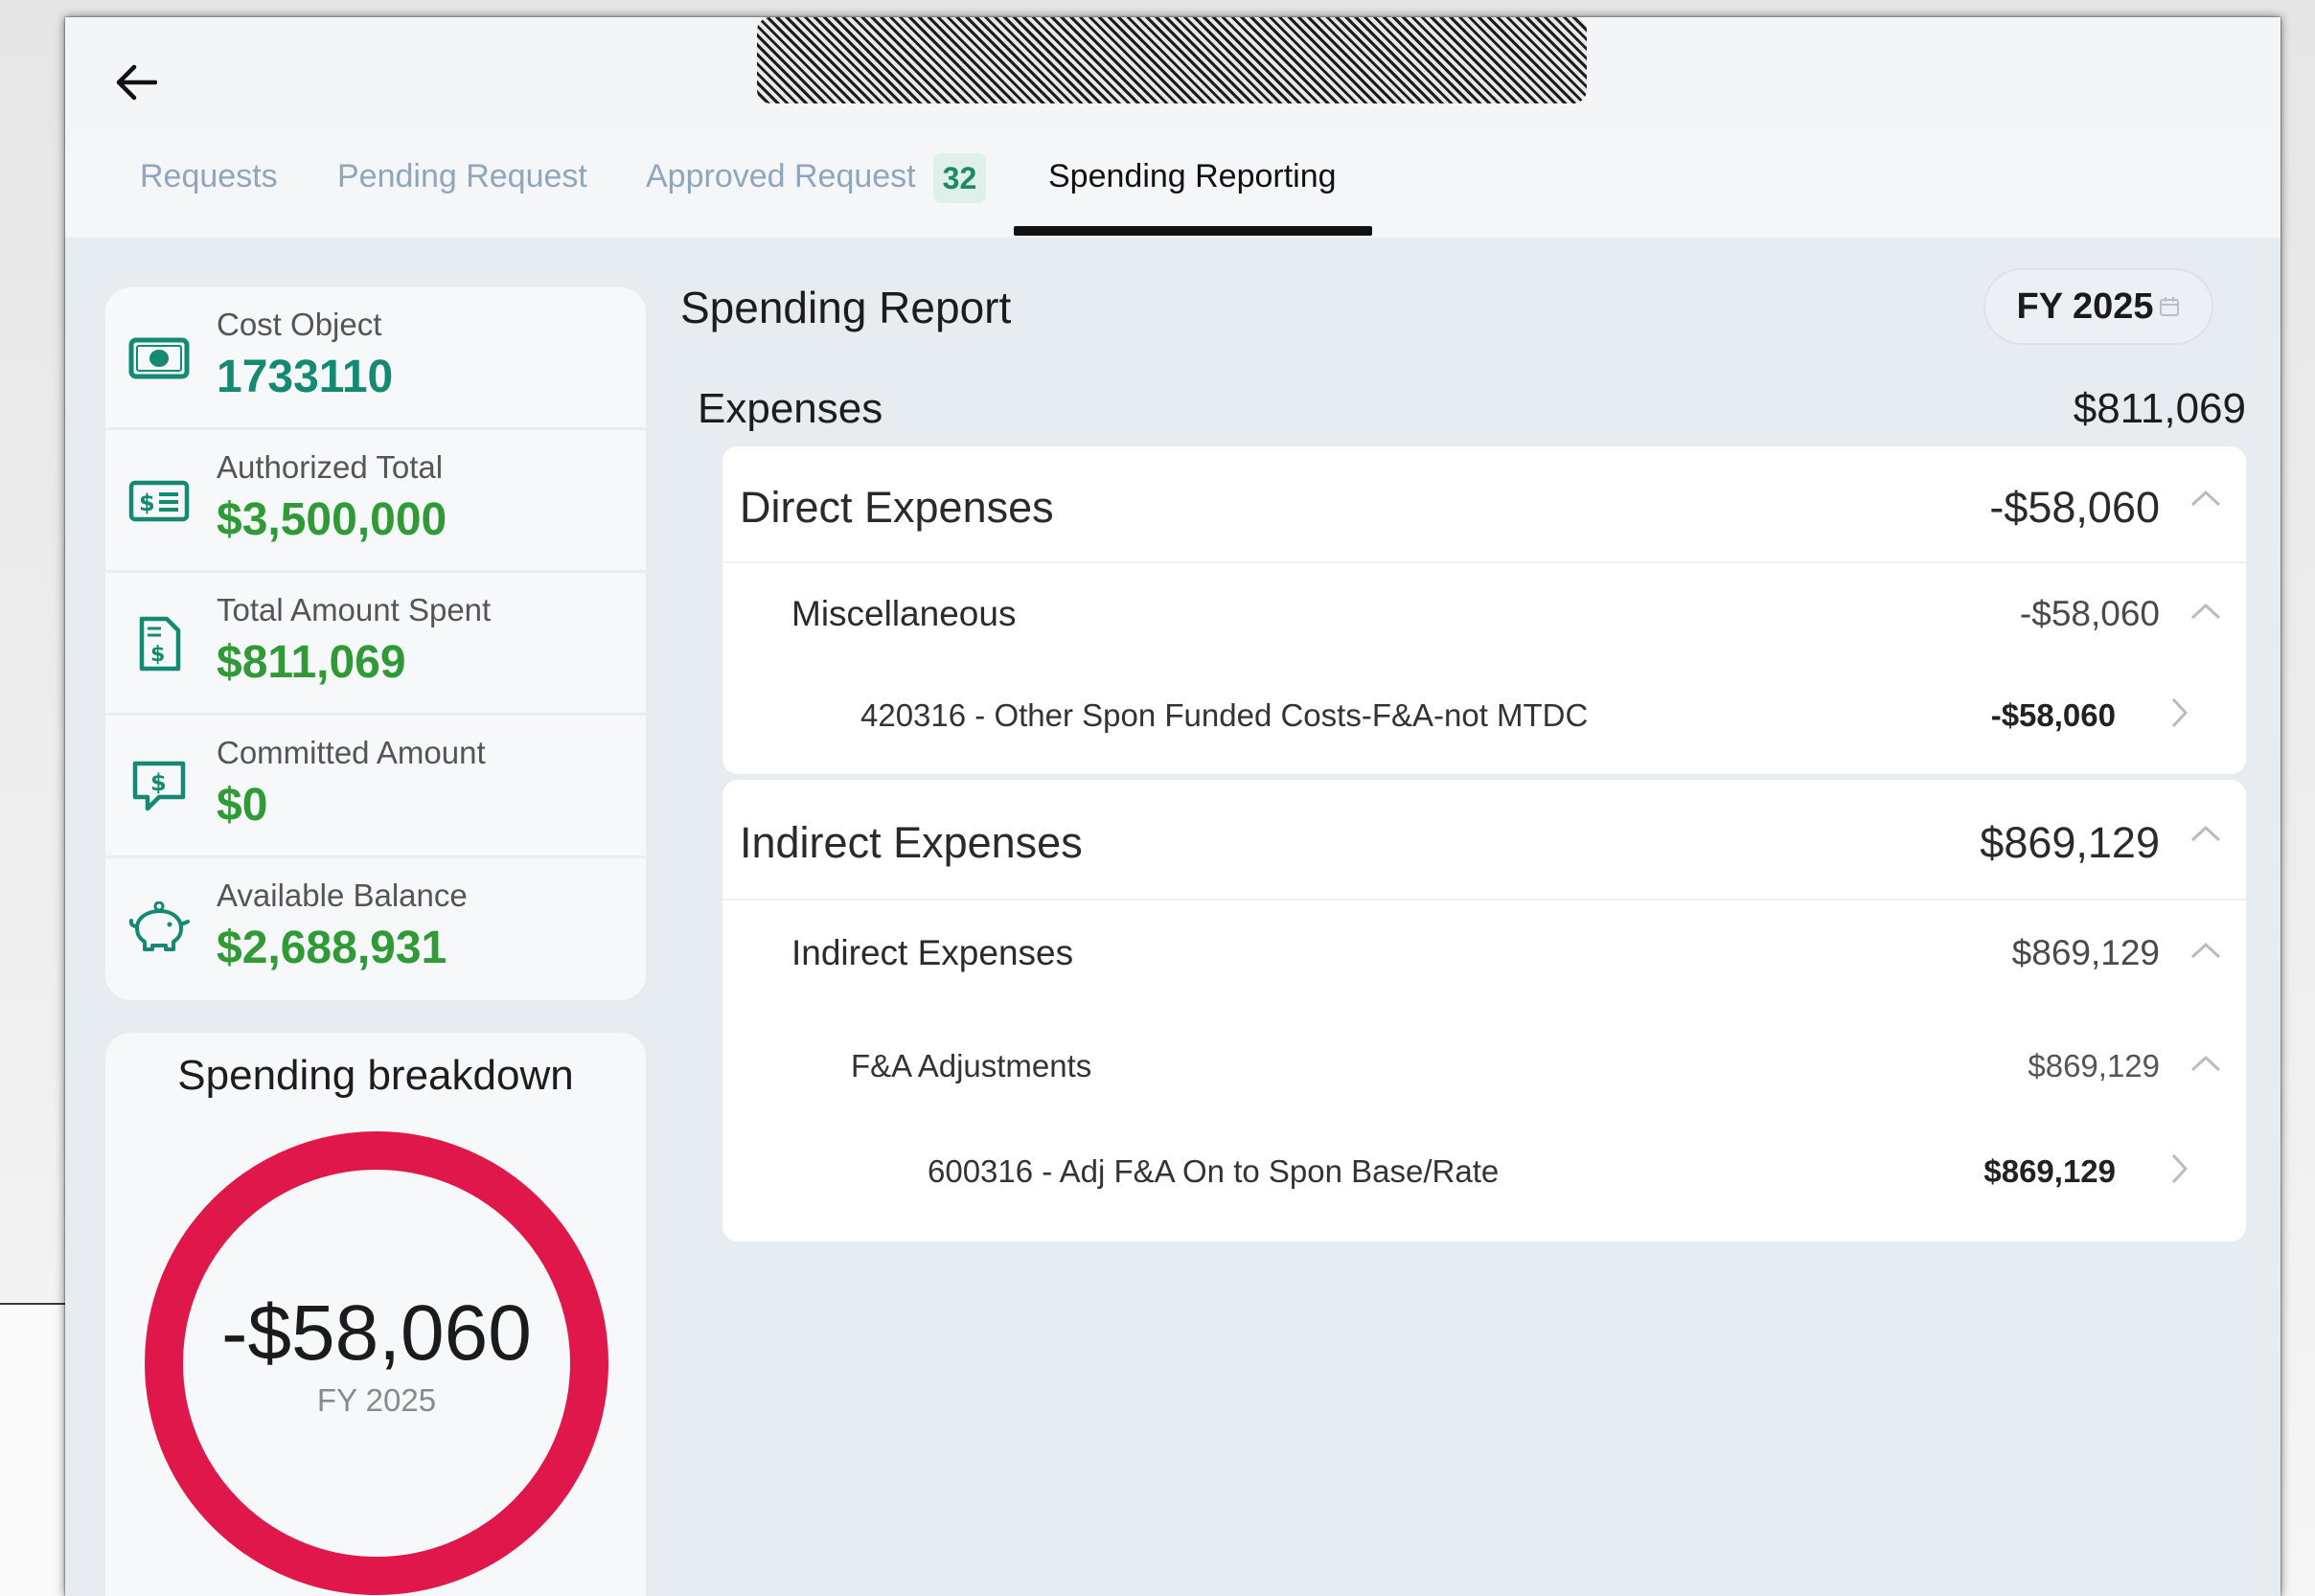 The height and width of the screenshot is (1596, 2315). What do you see at coordinates (2170, 306) in the screenshot?
I see `calendar-icon` at bounding box center [2170, 306].